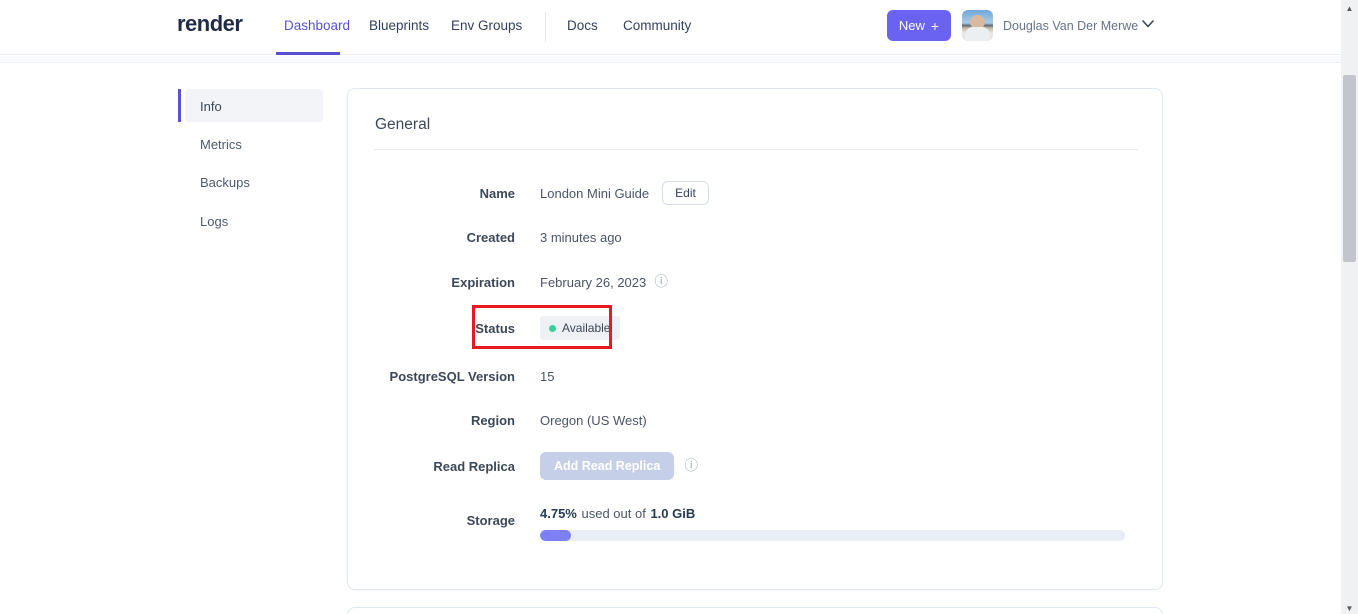 Image resolution: width=1358 pixels, height=614 pixels. What do you see at coordinates (670, 59) in the screenshot?
I see `header-sub-strip` at bounding box center [670, 59].